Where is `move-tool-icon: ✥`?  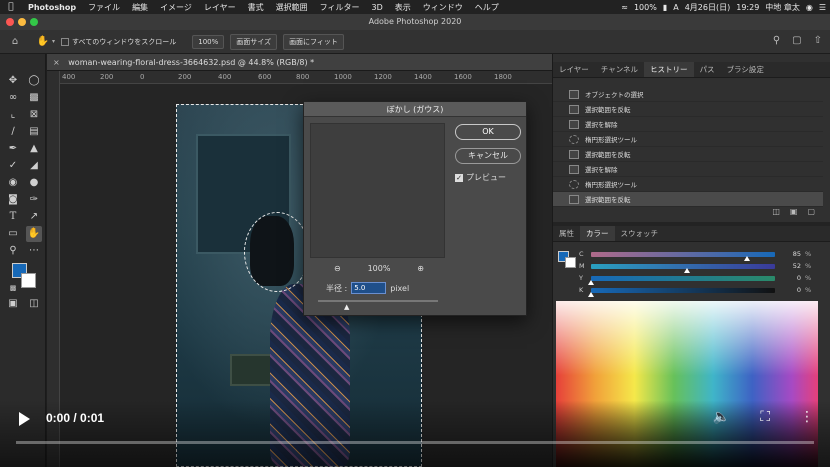
move-tool-icon: ✥ is located at coordinates (13, 81).